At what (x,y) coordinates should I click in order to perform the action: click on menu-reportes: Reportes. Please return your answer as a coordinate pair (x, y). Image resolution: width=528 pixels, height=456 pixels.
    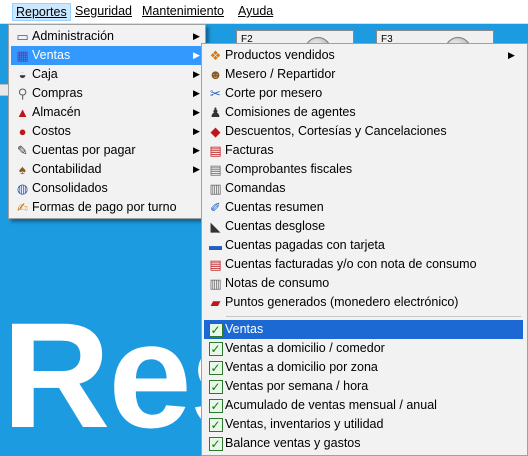
    Looking at the image, I should click on (41, 12).